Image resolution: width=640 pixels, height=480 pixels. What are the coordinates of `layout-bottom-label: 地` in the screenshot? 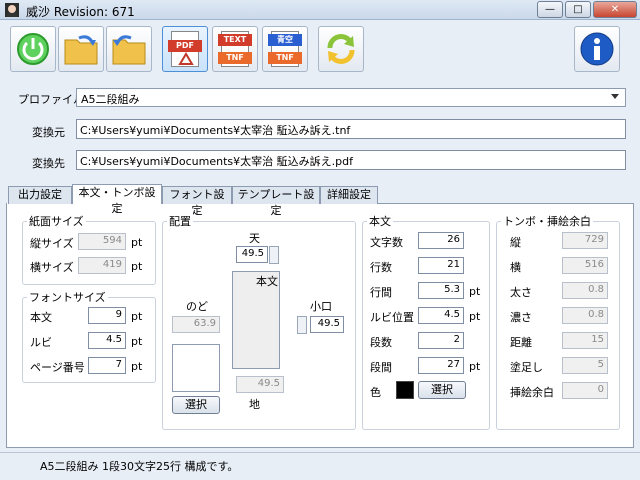 It's located at (254, 404).